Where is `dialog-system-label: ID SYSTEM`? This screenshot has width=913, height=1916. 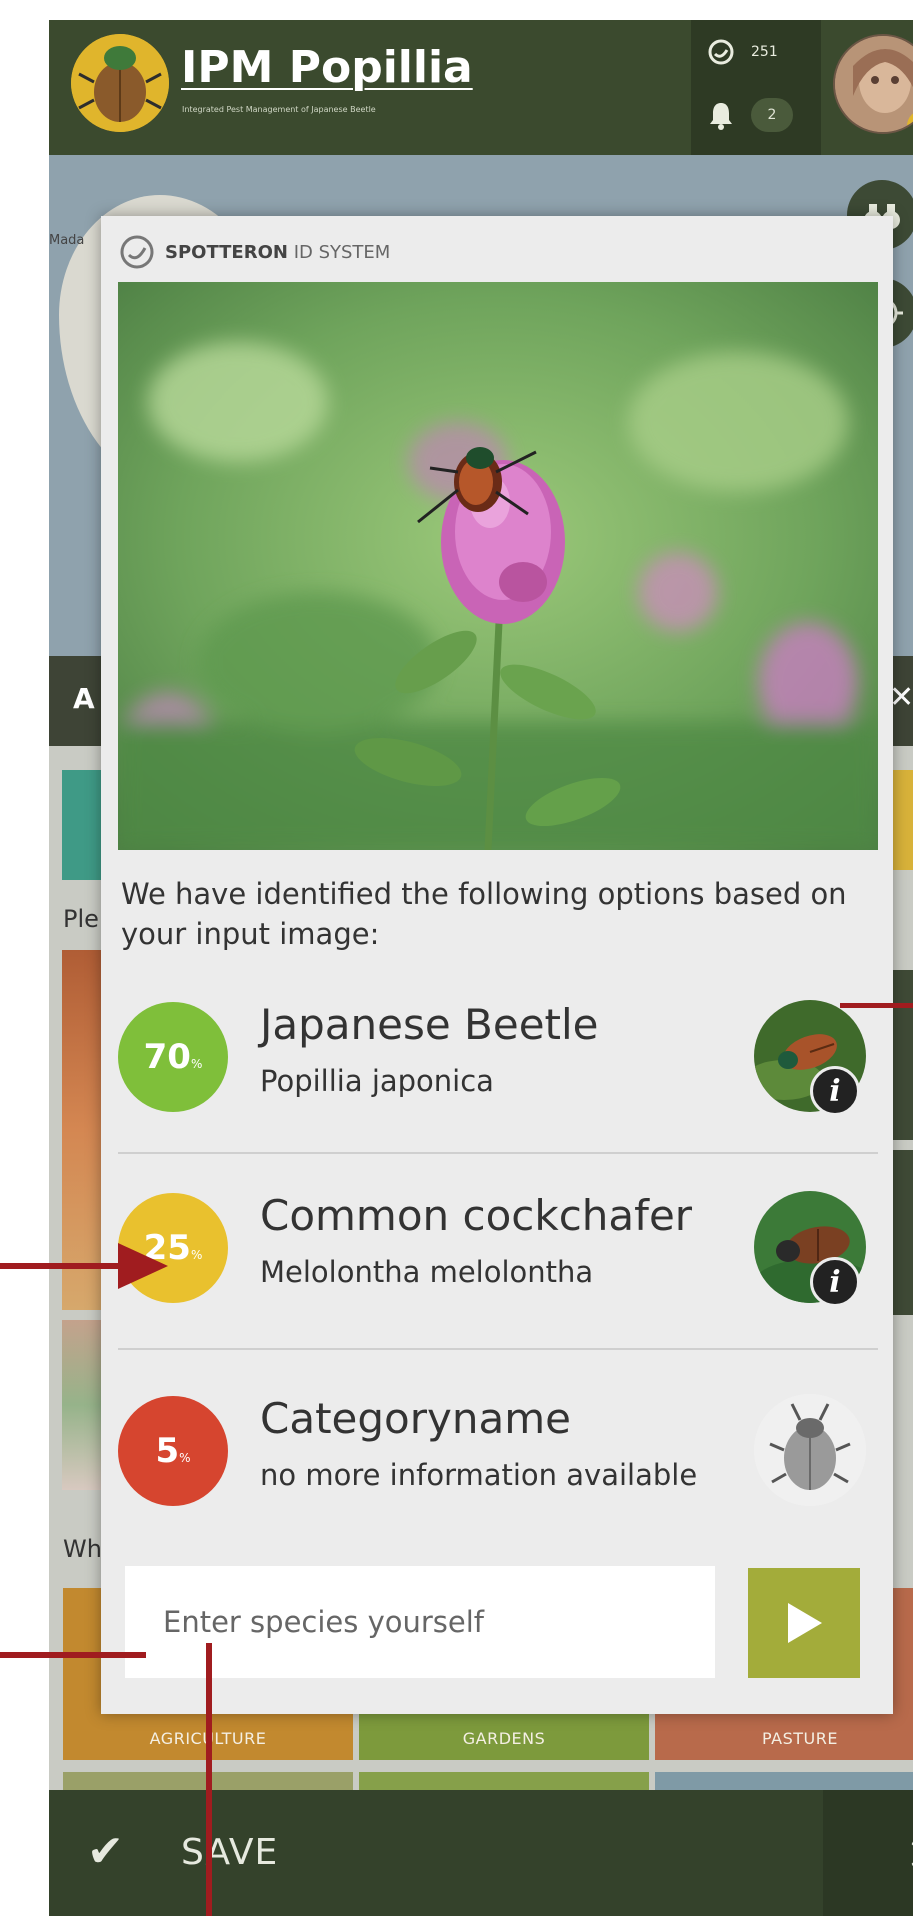
dialog-system-label: ID SYSTEM is located at coordinates (342, 252).